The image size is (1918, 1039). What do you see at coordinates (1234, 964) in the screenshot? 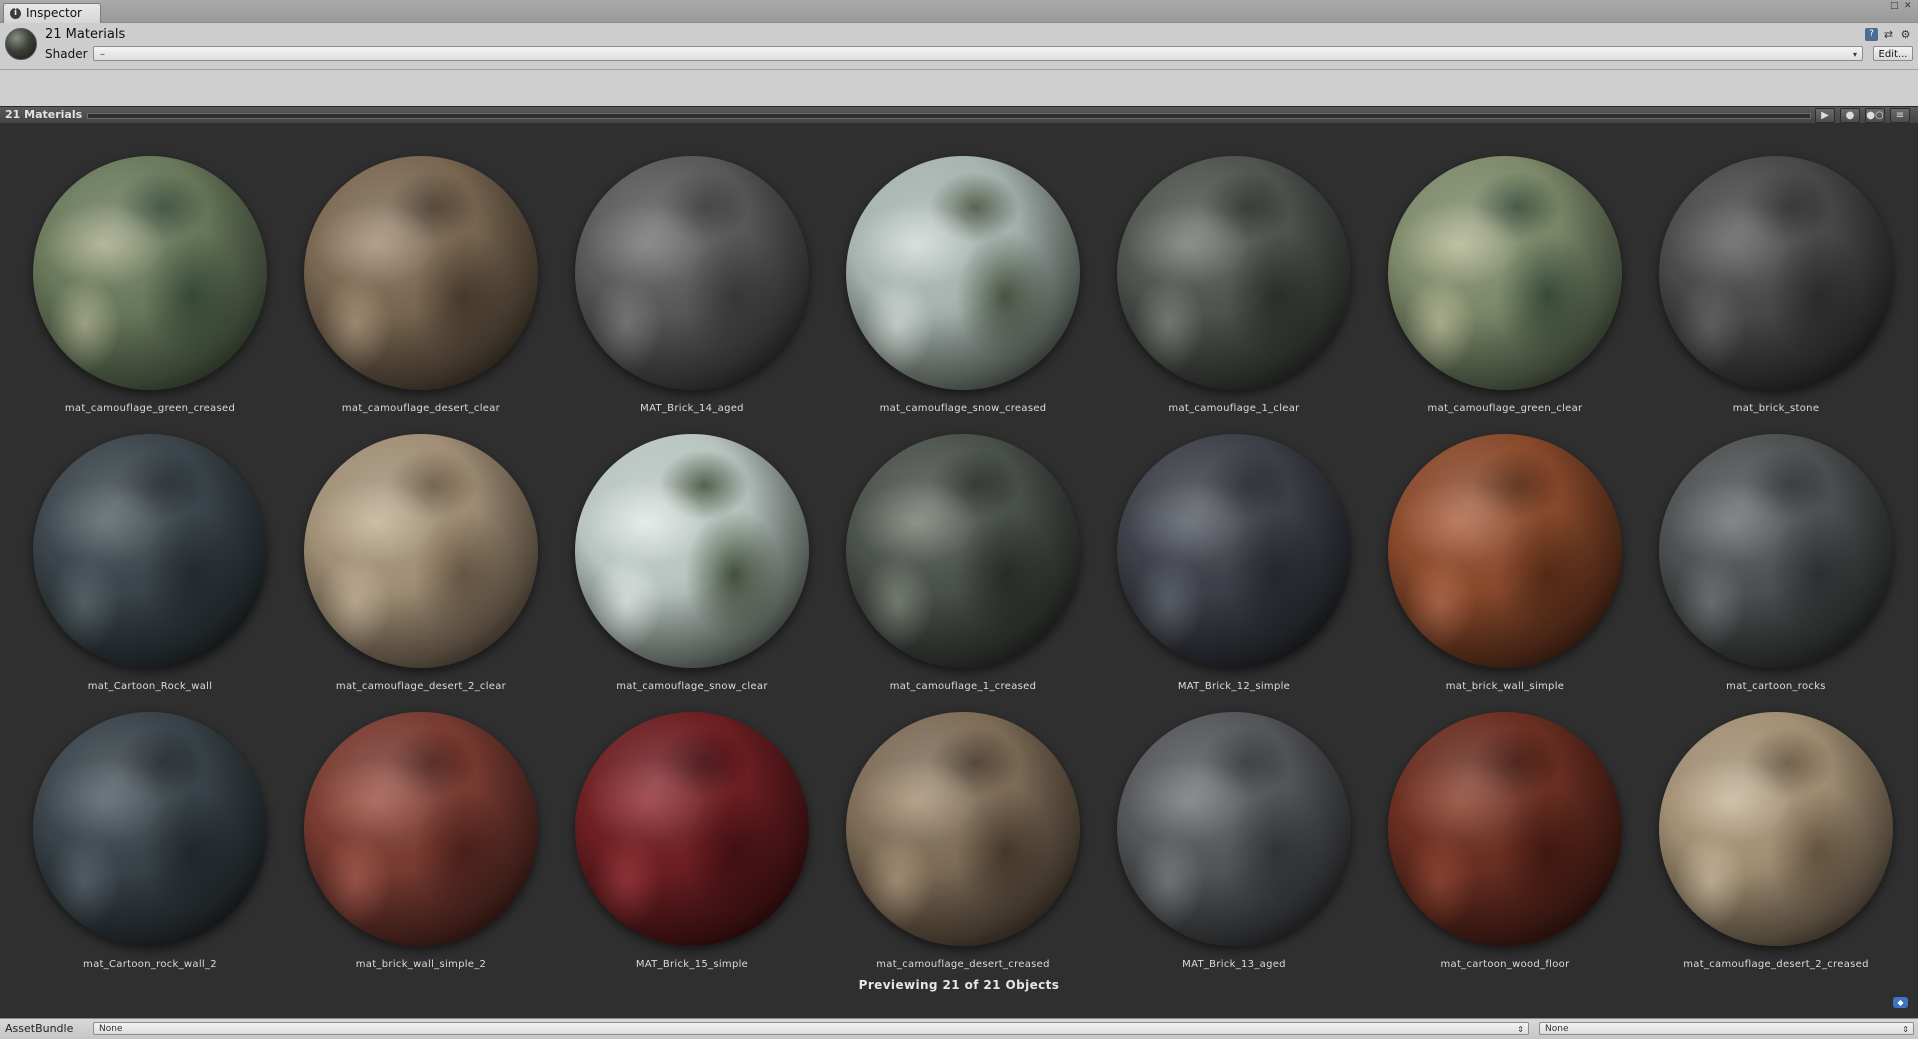
I see `material-name: MAT_Brick_13_aged` at bounding box center [1234, 964].